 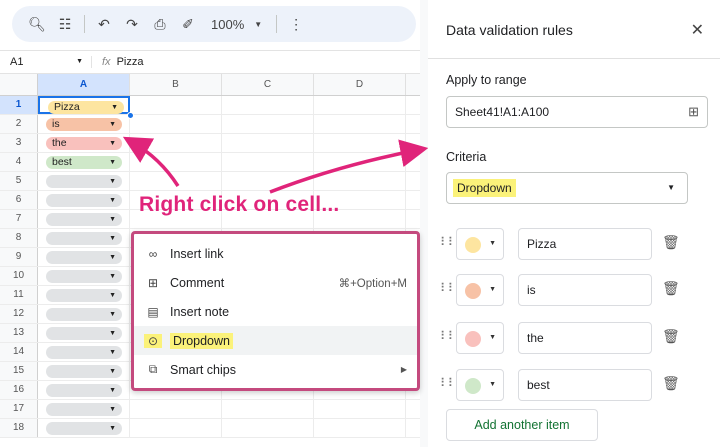 What do you see at coordinates (19, 219) in the screenshot?
I see `row-header: 7` at bounding box center [19, 219].